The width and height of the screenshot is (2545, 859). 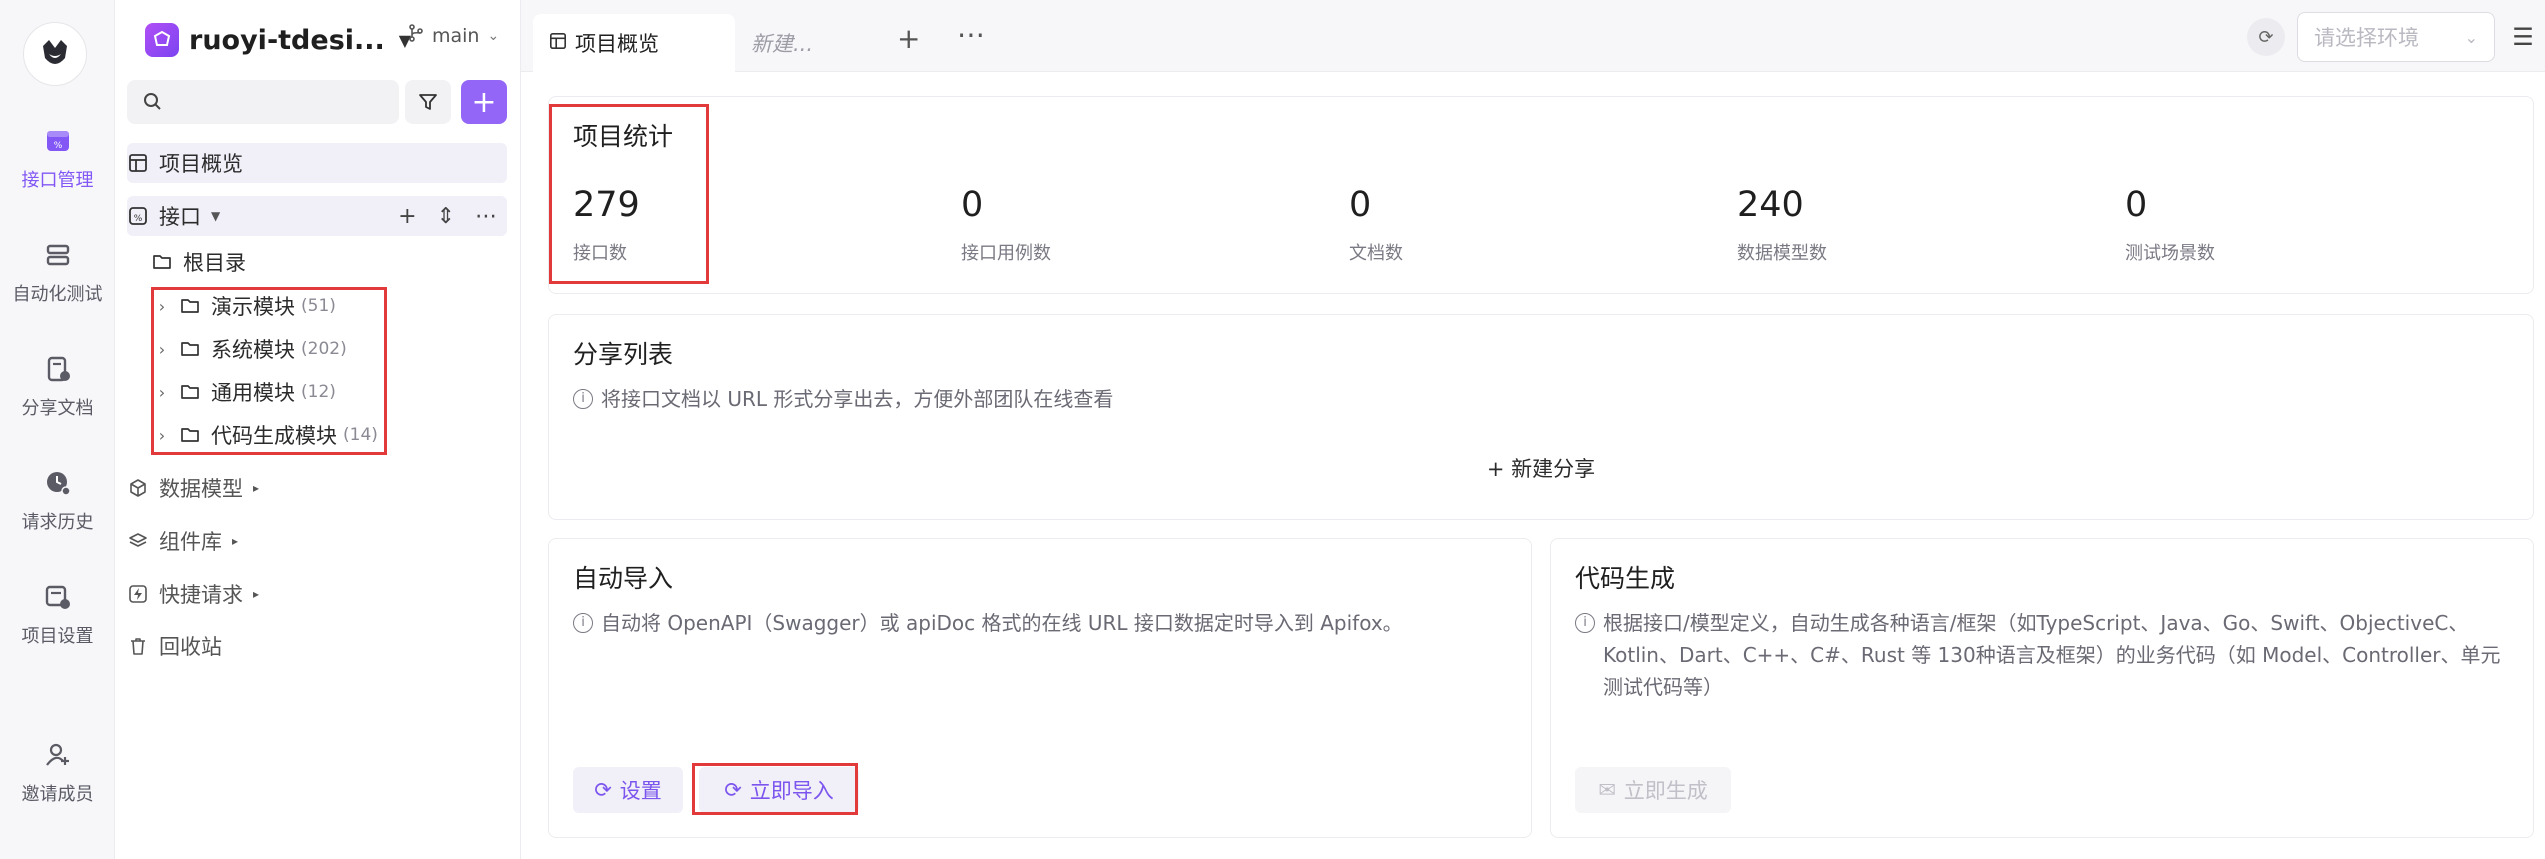 What do you see at coordinates (57, 164) in the screenshot?
I see `rail-item-api-management: % 接口管理` at bounding box center [57, 164].